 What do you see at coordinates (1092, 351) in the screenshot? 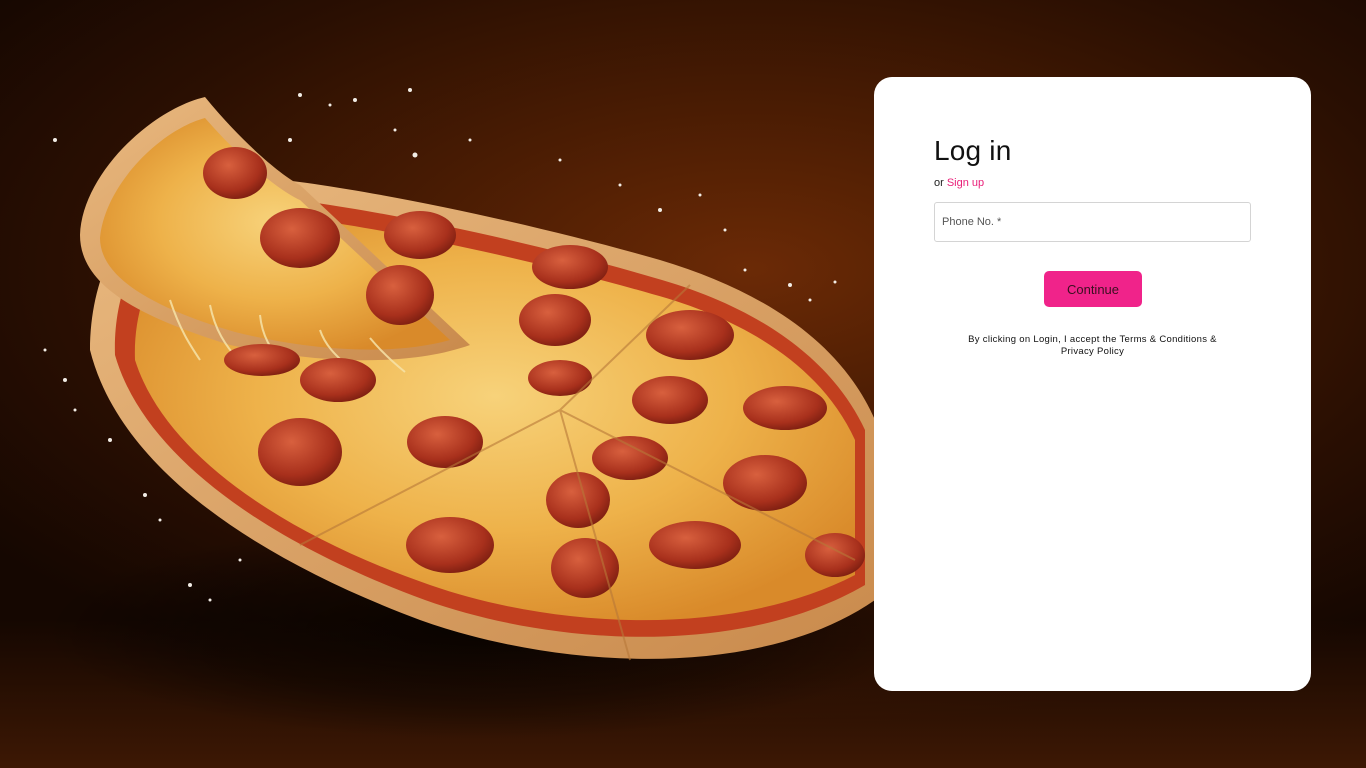
I see `terms-line-2: Privacy Policy` at bounding box center [1092, 351].